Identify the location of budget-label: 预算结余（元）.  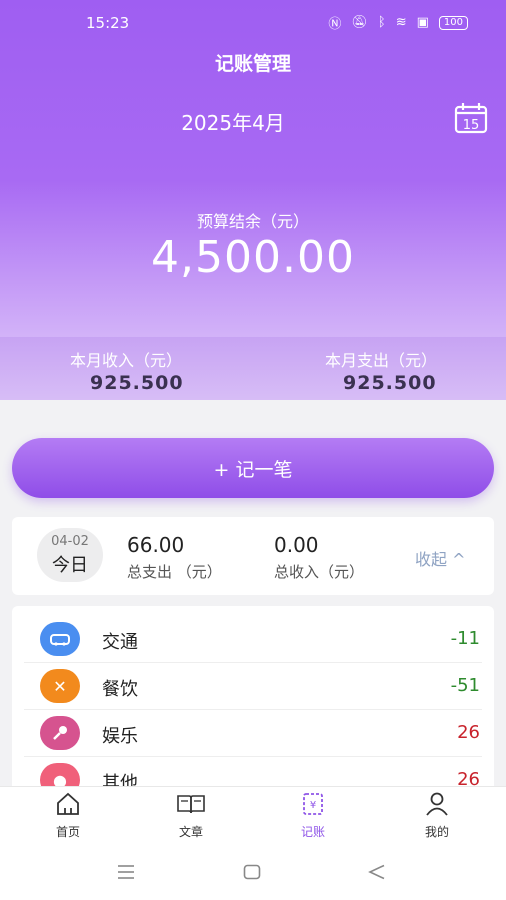
(252, 221).